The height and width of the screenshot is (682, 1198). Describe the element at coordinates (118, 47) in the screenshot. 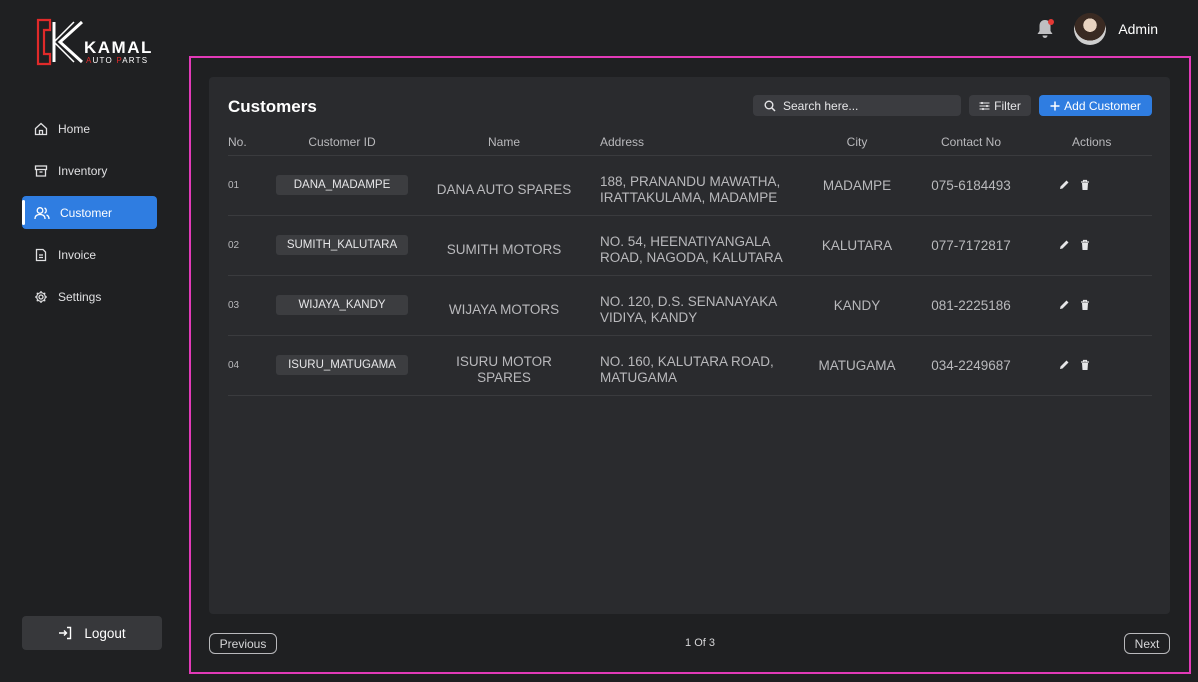

I see `brand-name: KAMAL` at that location.